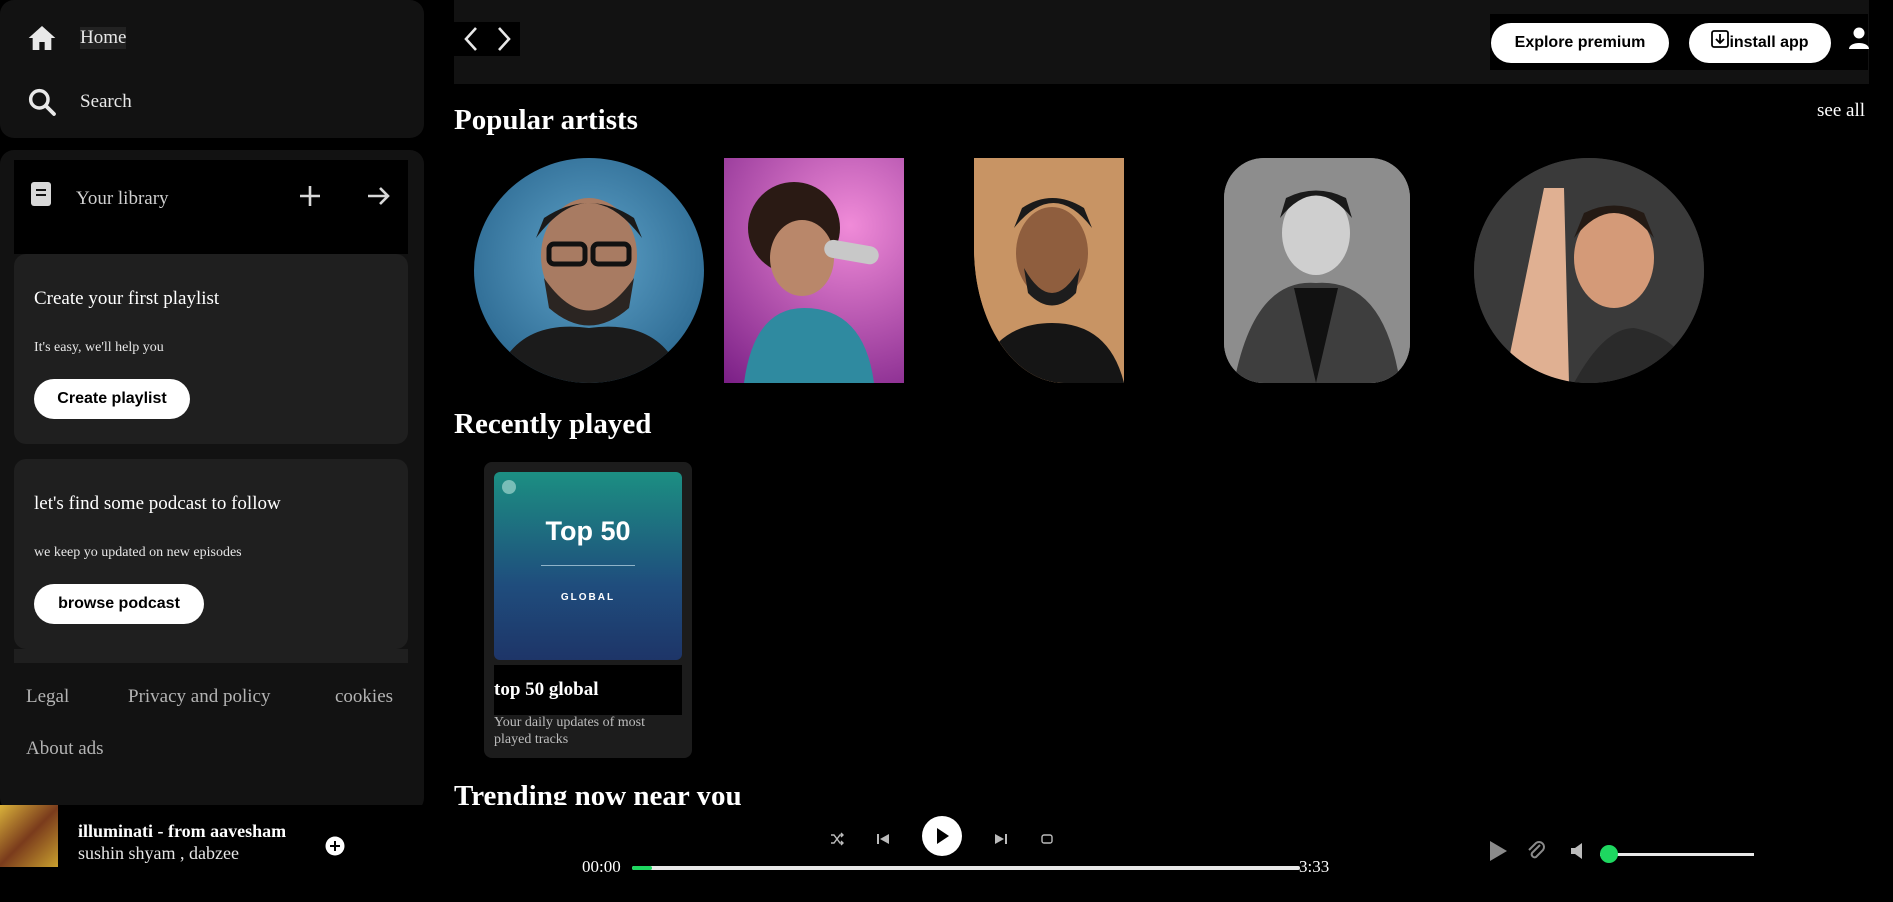  What do you see at coordinates (76, 38) in the screenshot?
I see `nav-home: Home` at bounding box center [76, 38].